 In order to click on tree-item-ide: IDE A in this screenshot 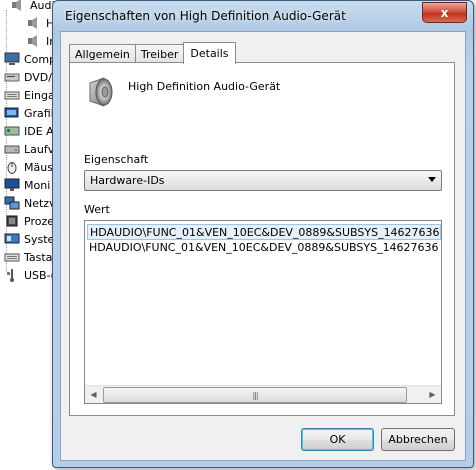, I will do `click(29, 131)`.